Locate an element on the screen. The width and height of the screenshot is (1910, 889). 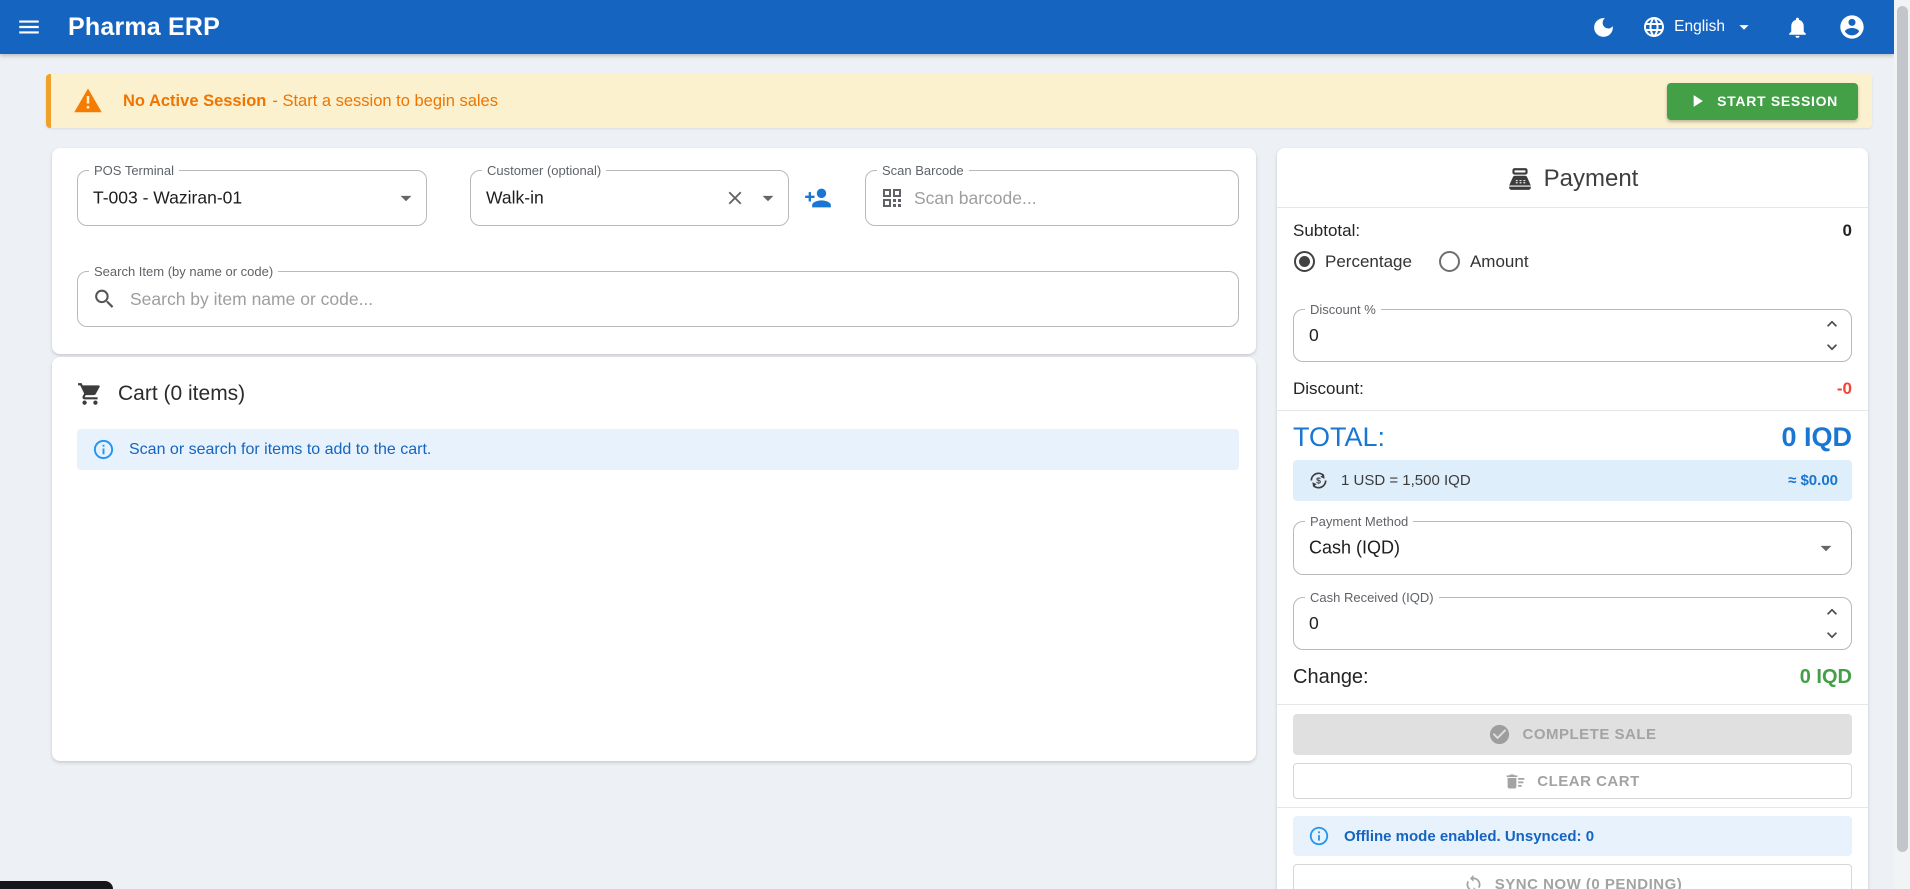
pos-terminal-label: POS Terminal is located at coordinates (134, 170).